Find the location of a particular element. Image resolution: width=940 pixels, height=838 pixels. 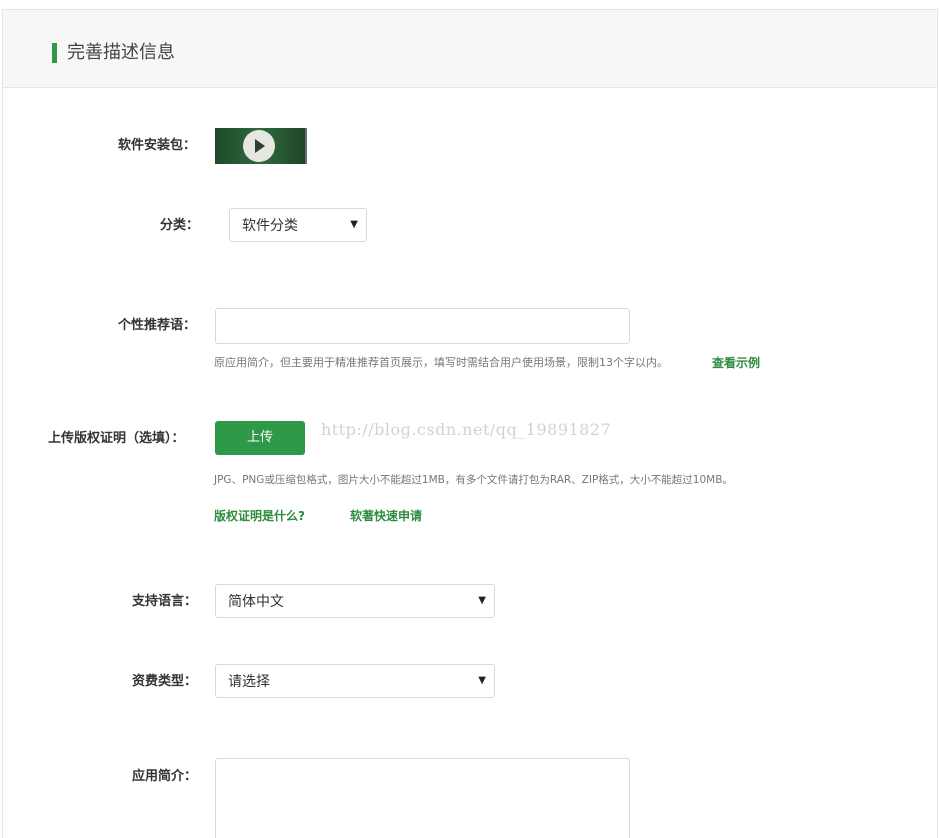

play-icon is located at coordinates (260, 146).